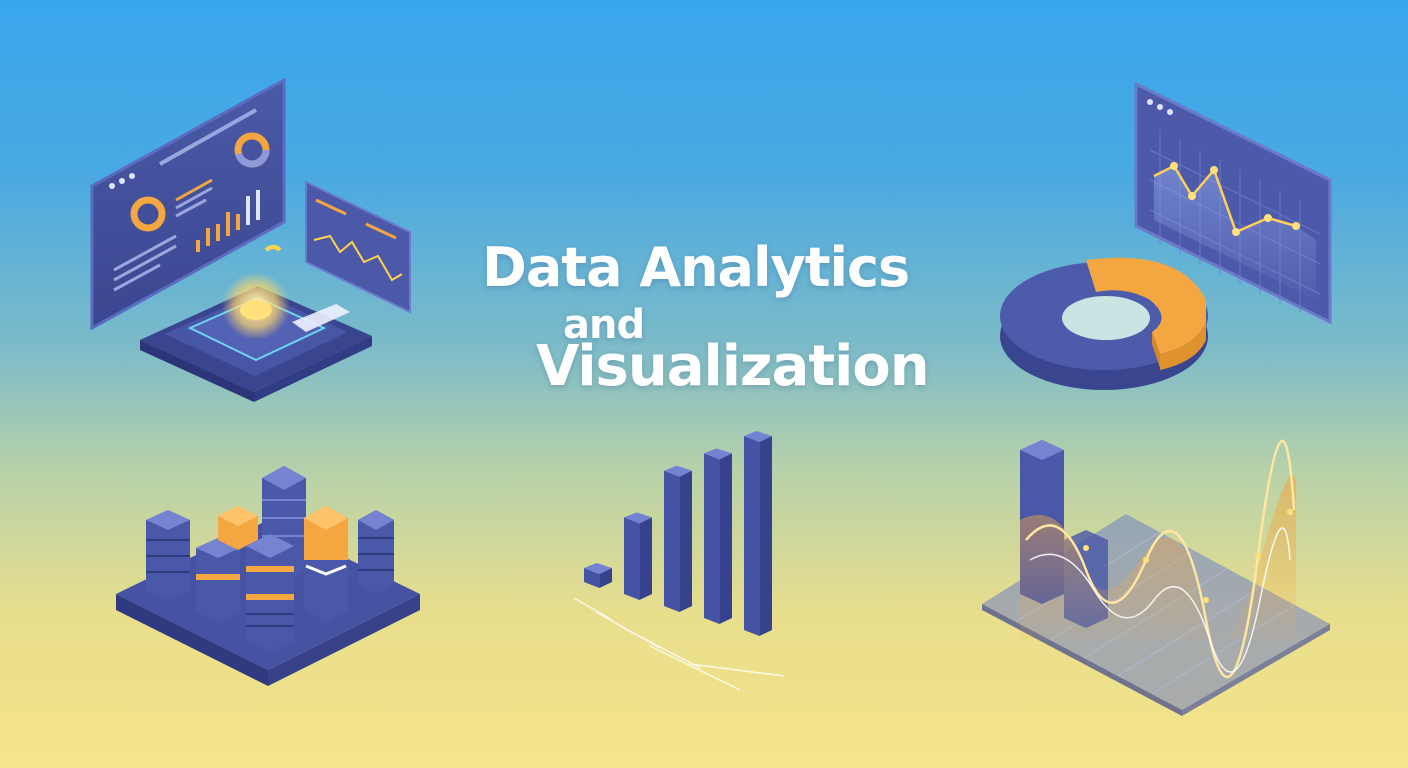  Describe the element at coordinates (1156, 578) in the screenshot. I see `wave-bar-chart-3d` at that location.